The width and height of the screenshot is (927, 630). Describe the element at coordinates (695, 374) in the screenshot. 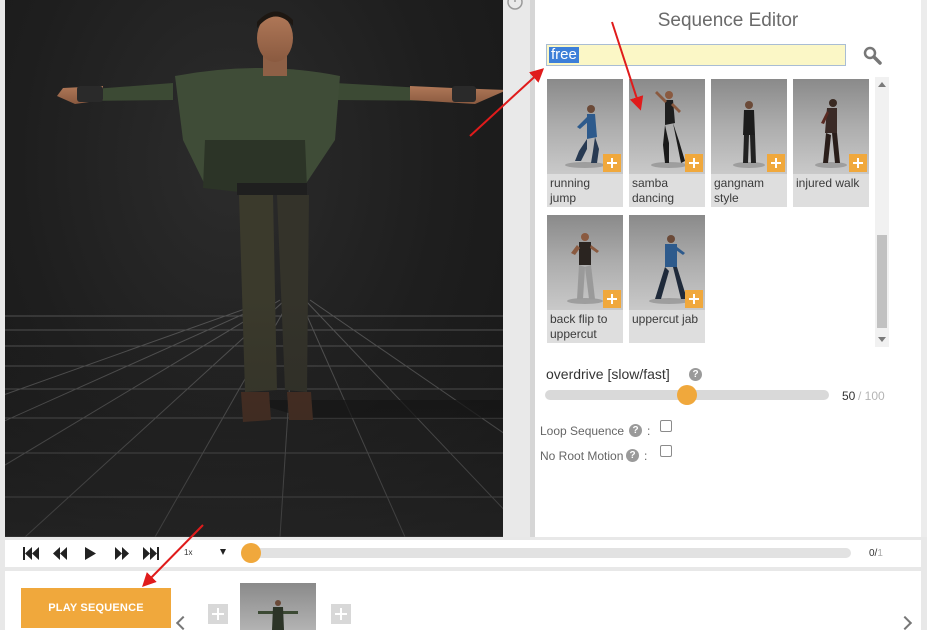

I see `overdrive-help-icon: ?` at that location.